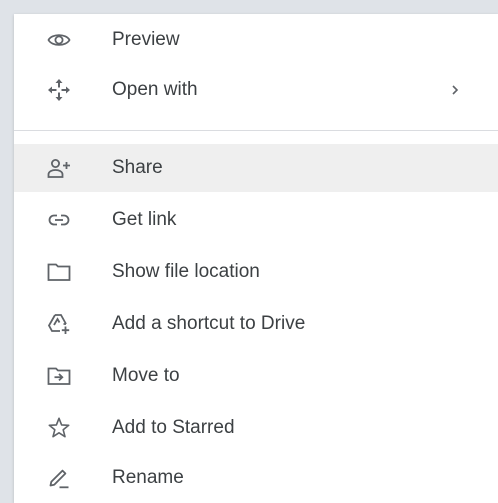 This screenshot has height=503, width=498. I want to click on menu-item-label: Move to, so click(146, 375).